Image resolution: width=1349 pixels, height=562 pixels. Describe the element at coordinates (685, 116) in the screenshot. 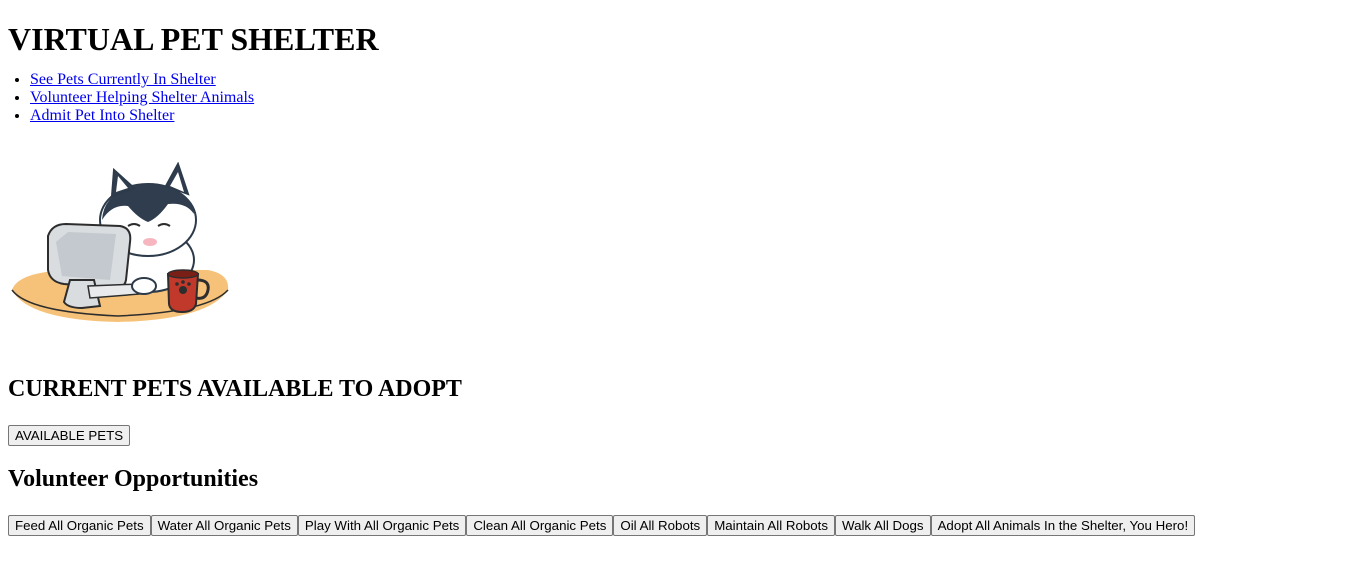

I see `nav-item-admit-pet: Admit Pet Into Shelter` at that location.